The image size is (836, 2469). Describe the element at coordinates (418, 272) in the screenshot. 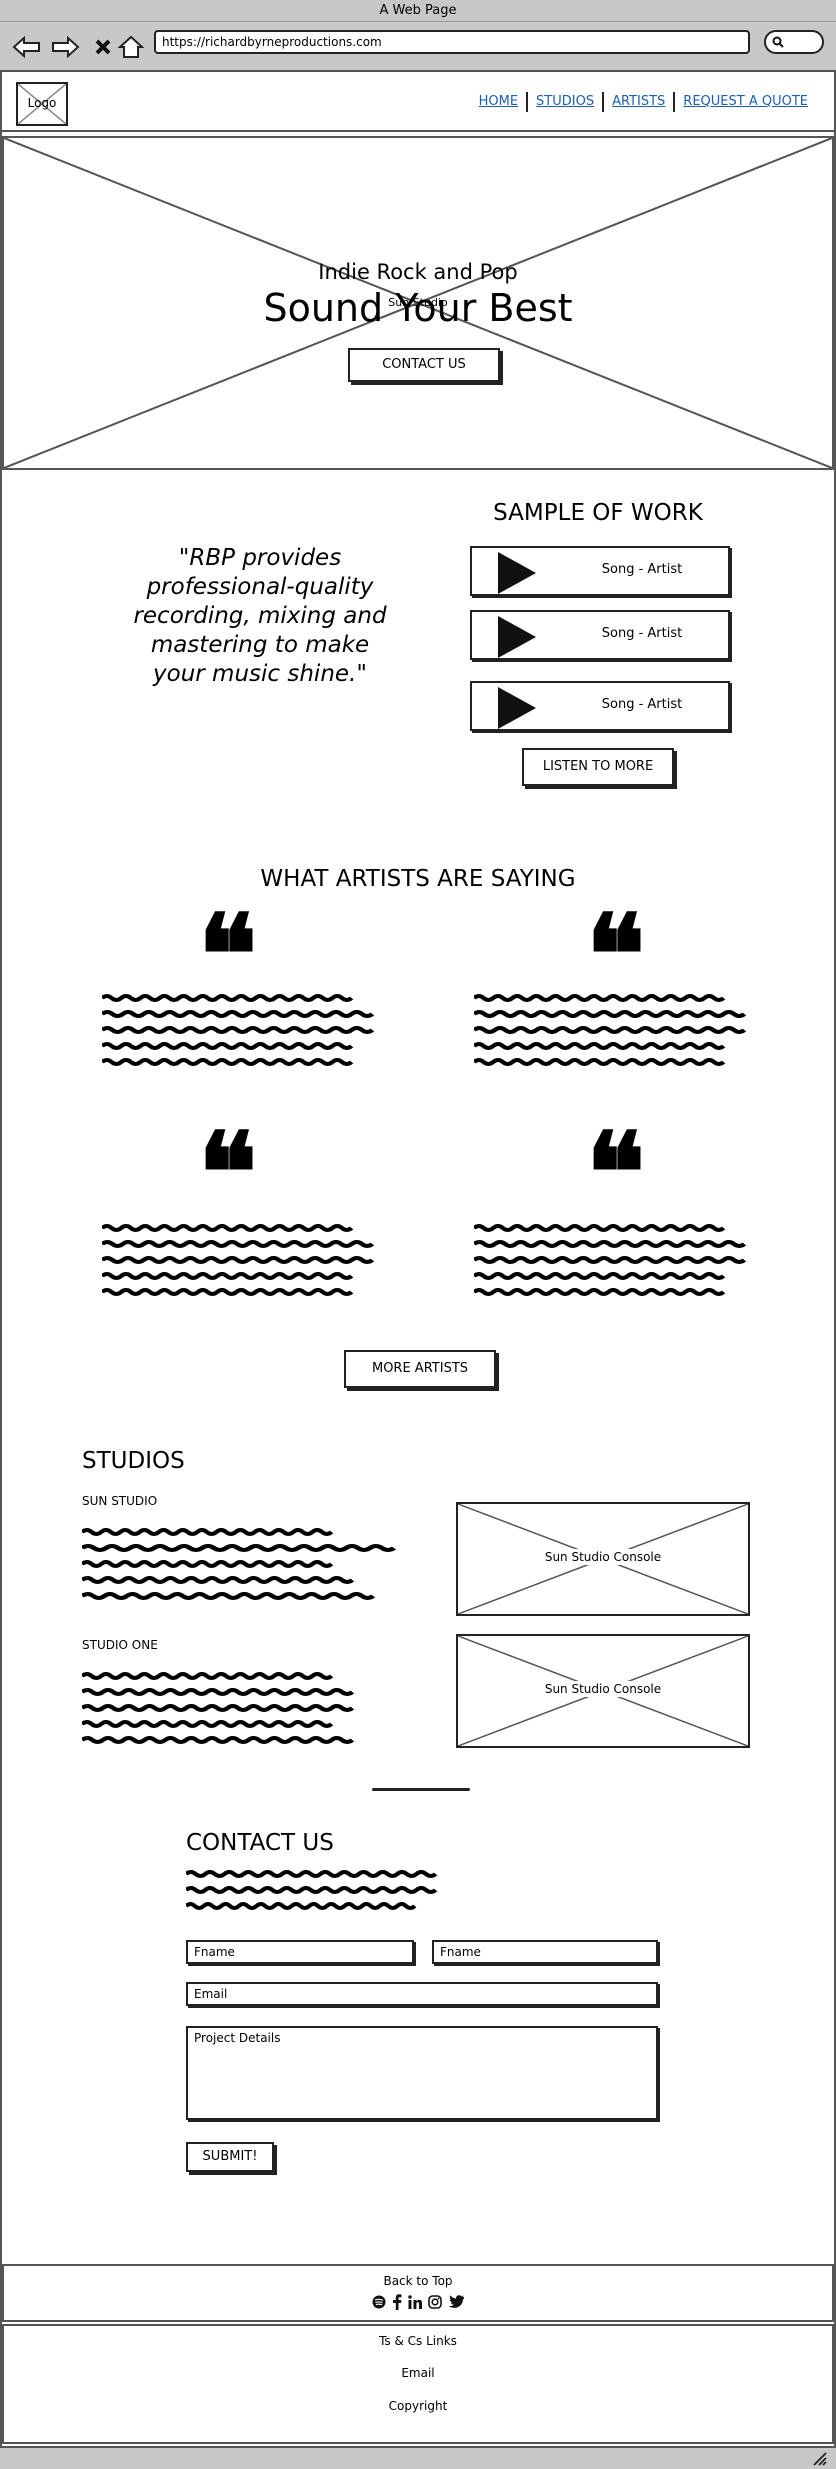

I see `hero-subtitle: Indie Rock and Pop` at that location.